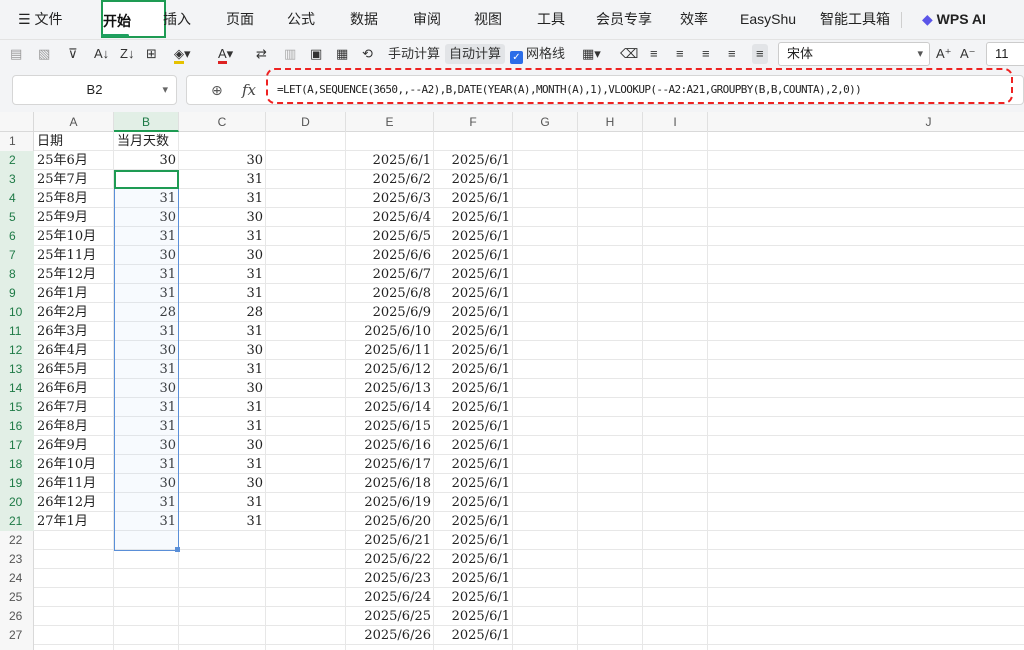  What do you see at coordinates (74, 141) in the screenshot?
I see `cell-a1: 日期` at bounding box center [74, 141].